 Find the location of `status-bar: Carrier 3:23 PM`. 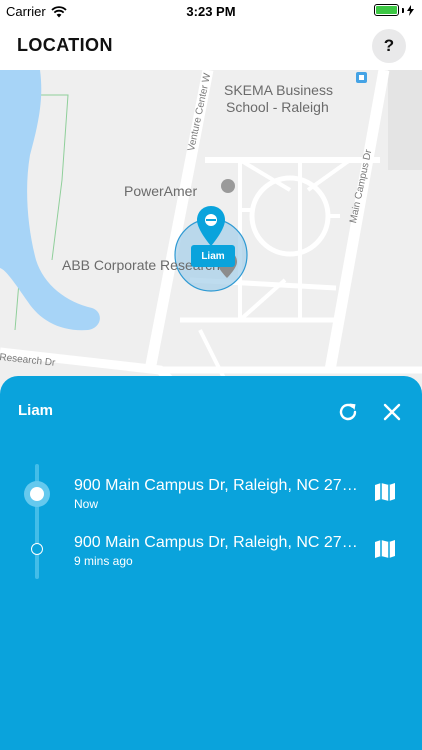

status-bar: Carrier 3:23 PM is located at coordinates (211, 11).